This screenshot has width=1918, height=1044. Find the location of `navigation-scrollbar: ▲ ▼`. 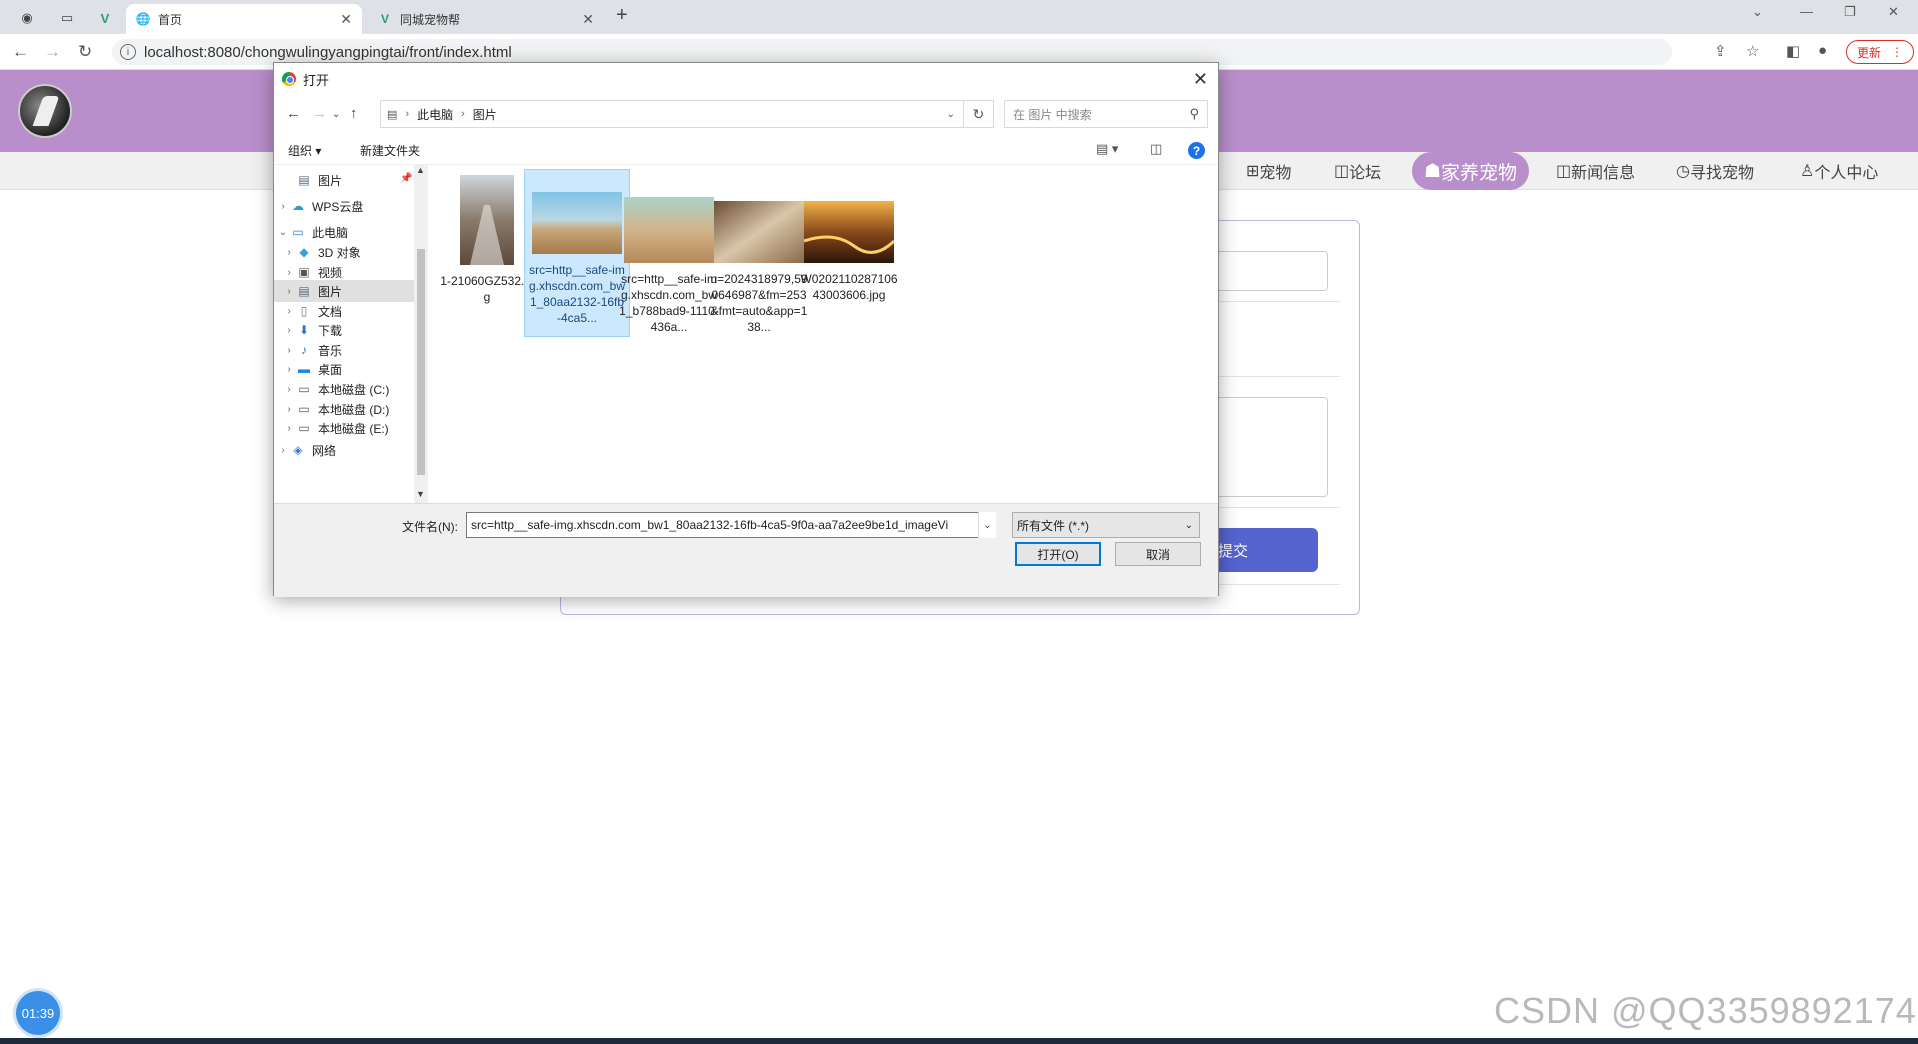

navigation-scrollbar: ▲ ▼ is located at coordinates (421, 334).